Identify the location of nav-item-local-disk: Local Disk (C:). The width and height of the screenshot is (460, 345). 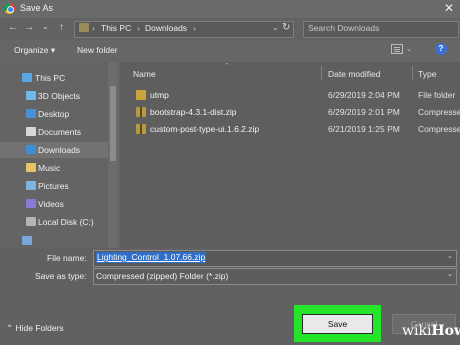
(54, 222).